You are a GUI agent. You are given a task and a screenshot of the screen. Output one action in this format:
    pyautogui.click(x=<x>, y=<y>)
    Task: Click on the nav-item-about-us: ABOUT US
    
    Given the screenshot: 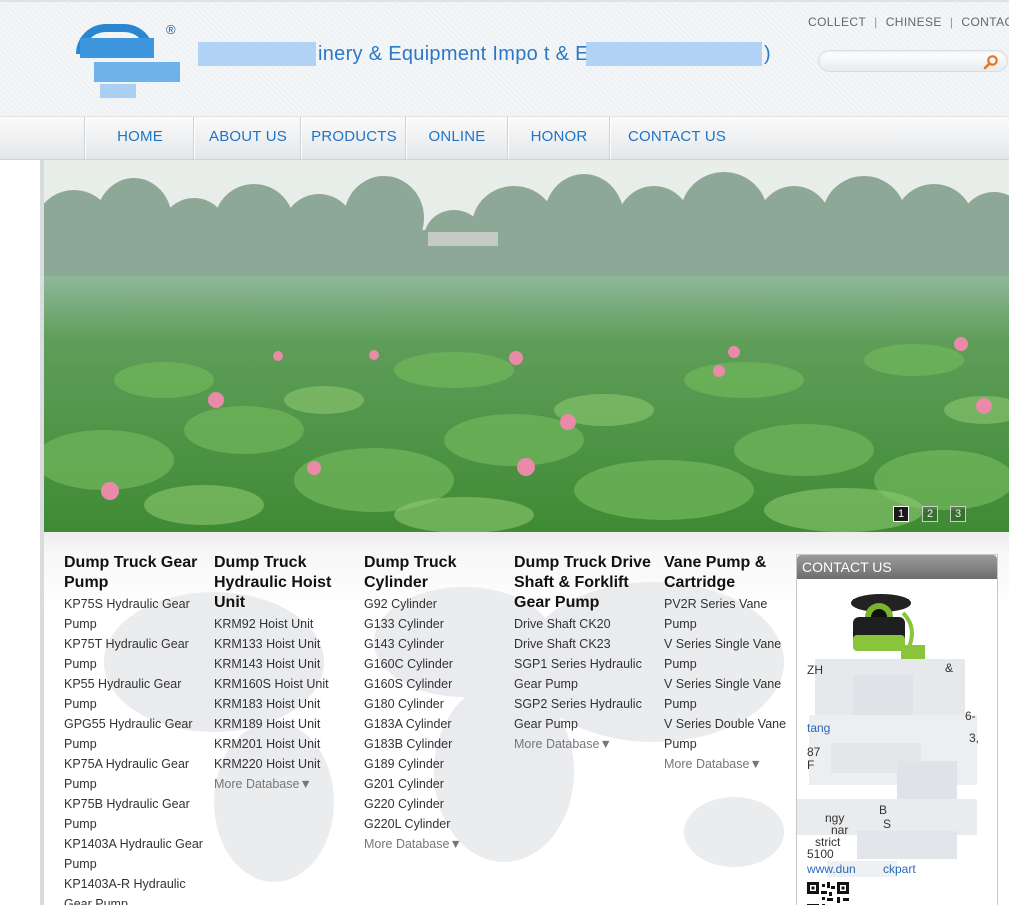 What is the action you would take?
    pyautogui.click(x=248, y=138)
    